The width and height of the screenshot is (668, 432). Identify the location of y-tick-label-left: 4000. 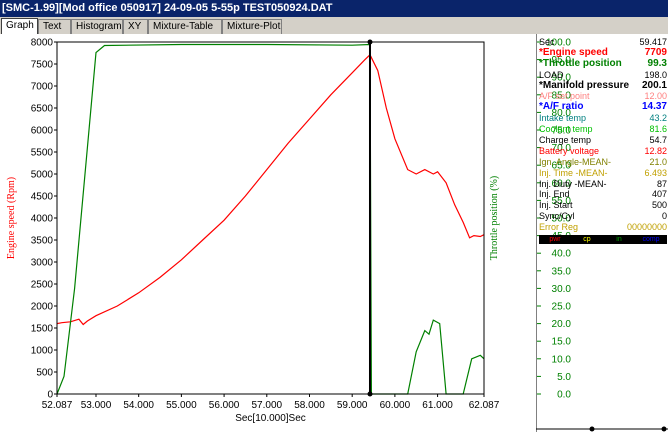
(42, 219).